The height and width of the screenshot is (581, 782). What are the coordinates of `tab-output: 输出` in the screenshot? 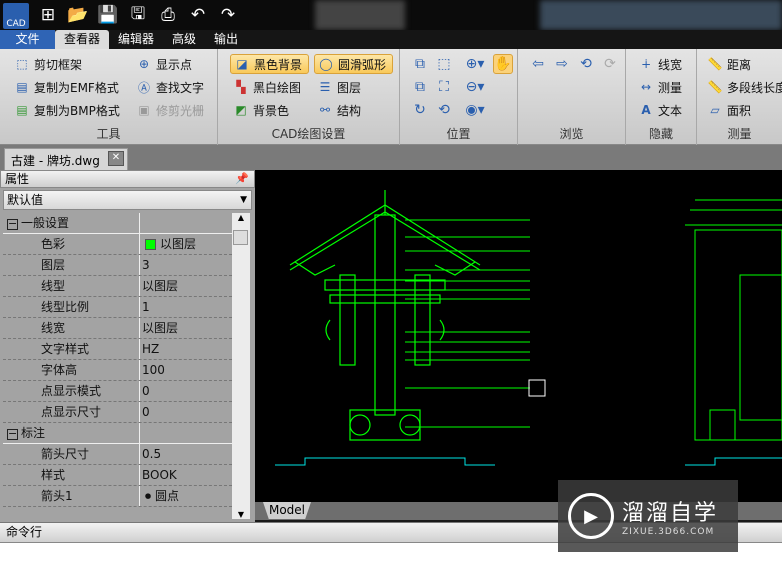 It's located at (226, 39).